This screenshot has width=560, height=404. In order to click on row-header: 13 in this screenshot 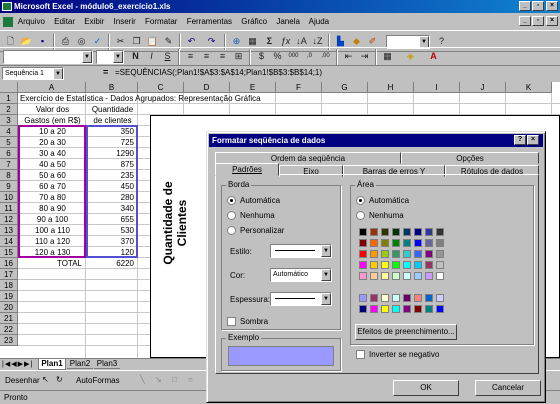, I will do `click(9, 230)`.